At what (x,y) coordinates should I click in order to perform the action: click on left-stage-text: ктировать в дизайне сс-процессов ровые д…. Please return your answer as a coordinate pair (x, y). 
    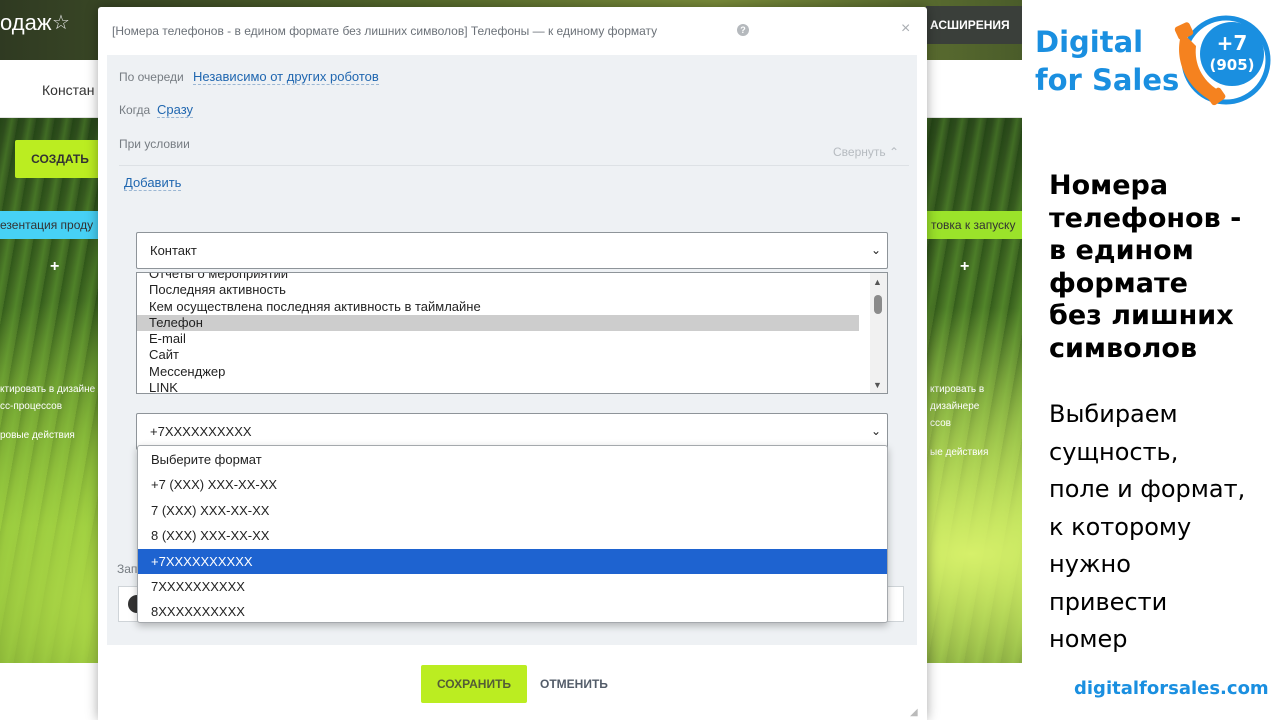
    Looking at the image, I should click on (48, 412).